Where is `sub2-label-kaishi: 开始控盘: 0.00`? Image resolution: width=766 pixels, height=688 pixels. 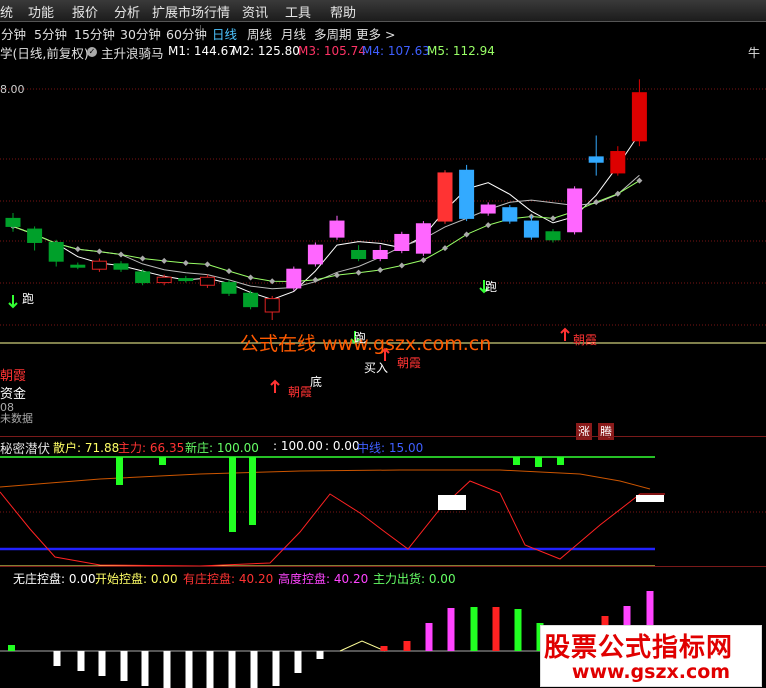 sub2-label-kaishi: 开始控盘: 0.00 is located at coordinates (136, 579).